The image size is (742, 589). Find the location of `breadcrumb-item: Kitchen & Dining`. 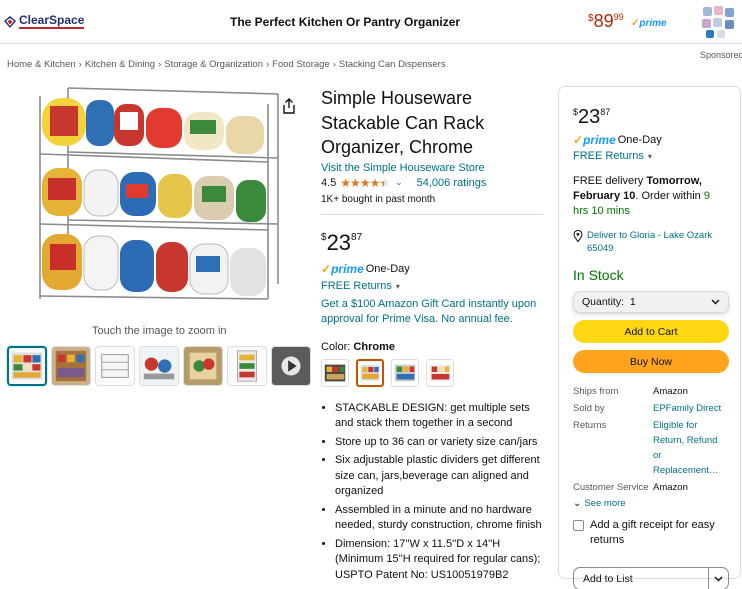

breadcrumb-item: Kitchen & Dining is located at coordinates (120, 64).